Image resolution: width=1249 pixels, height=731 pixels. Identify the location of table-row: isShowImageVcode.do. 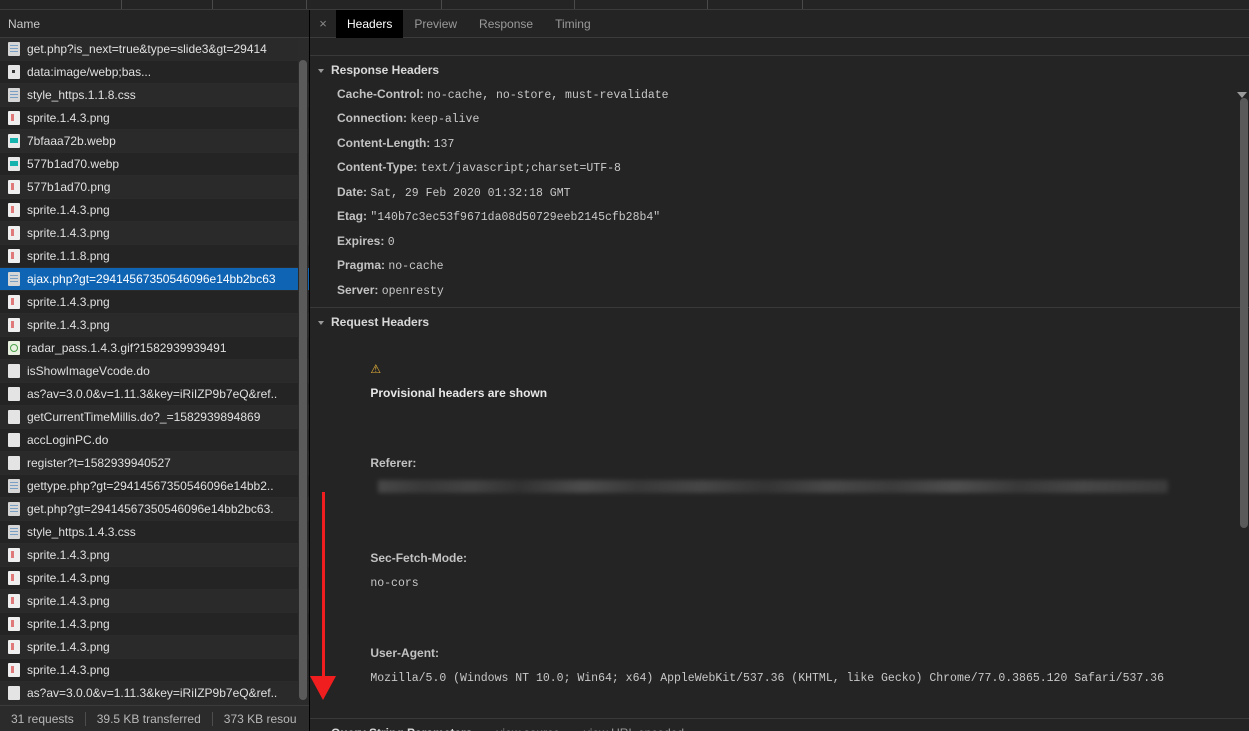
(154, 371).